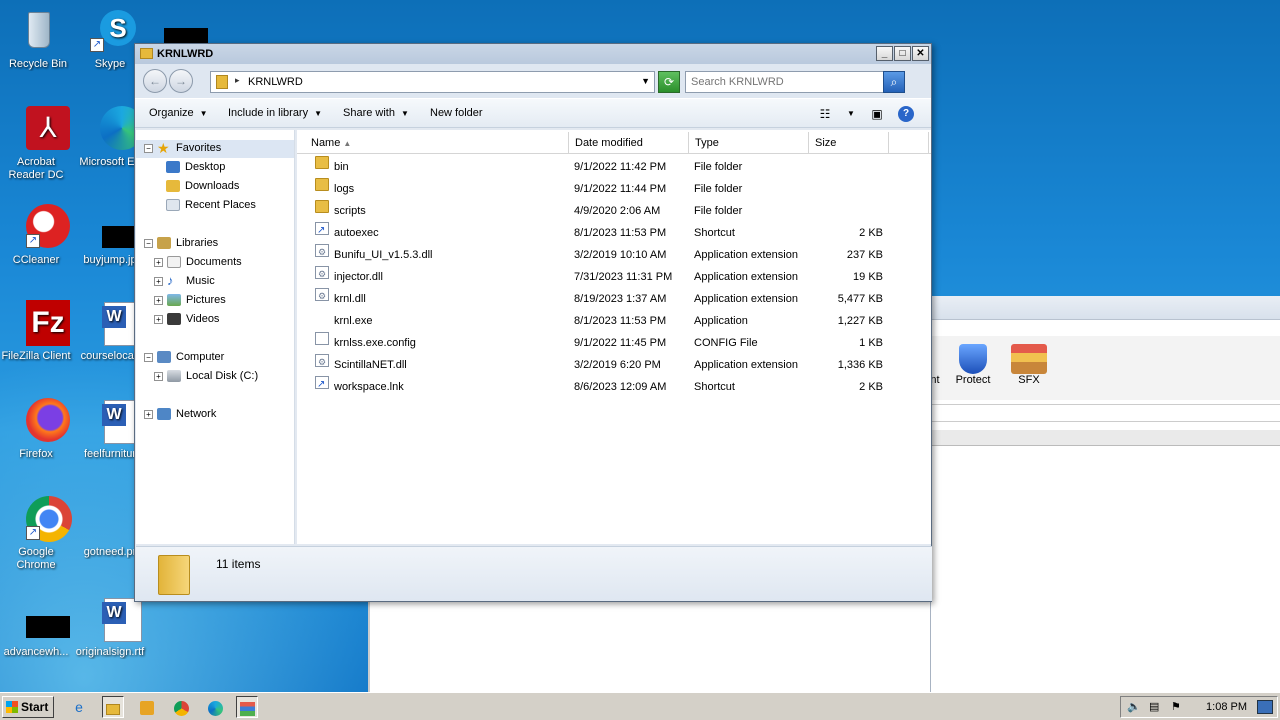  Describe the element at coordinates (877, 114) in the screenshot. I see `preview-pane-icon: ▣` at that location.